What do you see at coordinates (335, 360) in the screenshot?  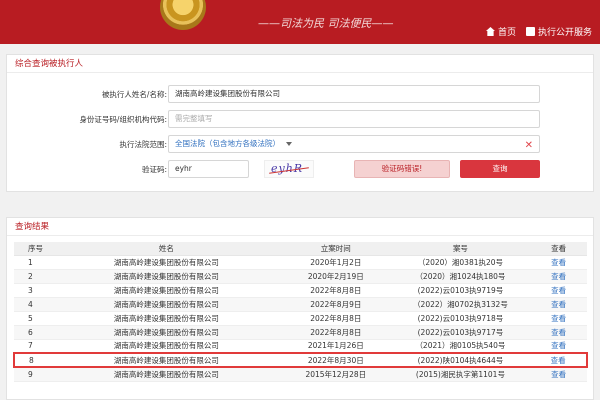 I see `row-date: 2022年8月30日` at bounding box center [335, 360].